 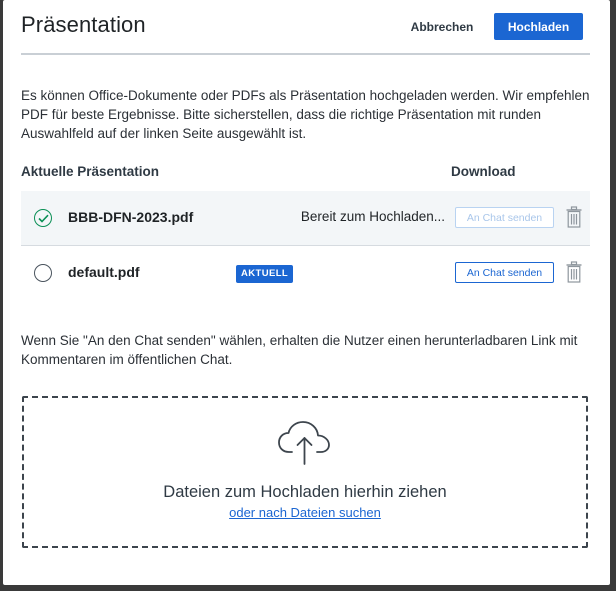 I want to click on radio-selected, so click(x=43, y=218).